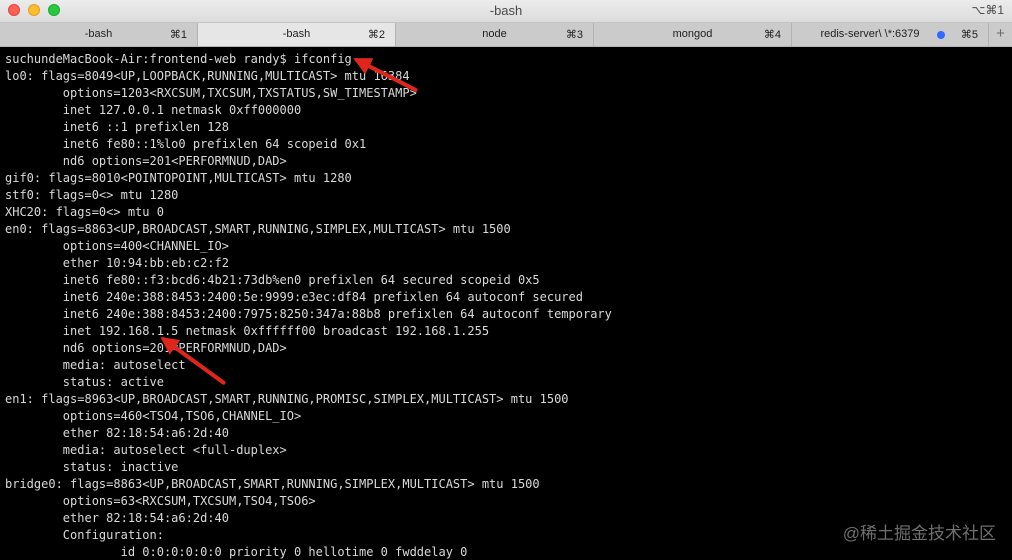 The width and height of the screenshot is (1012, 560). Describe the element at coordinates (969, 35) in the screenshot. I see `tab-shortcut: ⌘5` at that location.